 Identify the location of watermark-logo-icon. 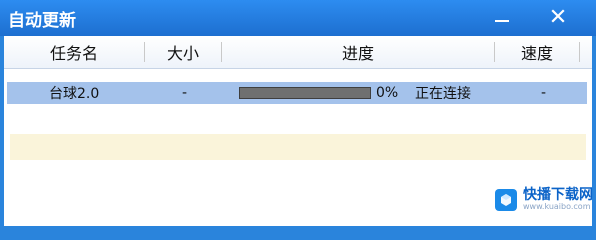
(506, 199).